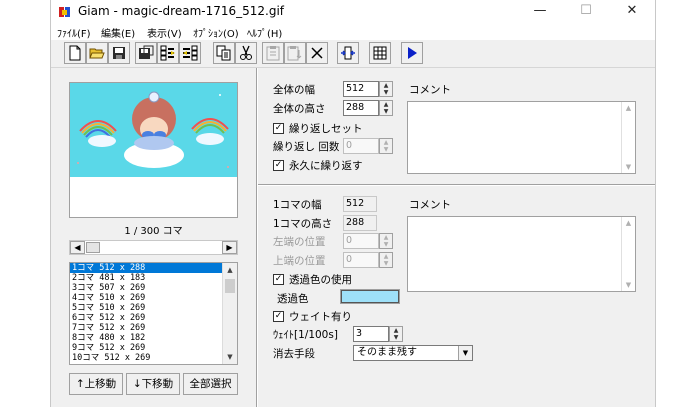  What do you see at coordinates (146, 318) in the screenshot?
I see `list-item: 6コマ 512 x 269` at bounding box center [146, 318].